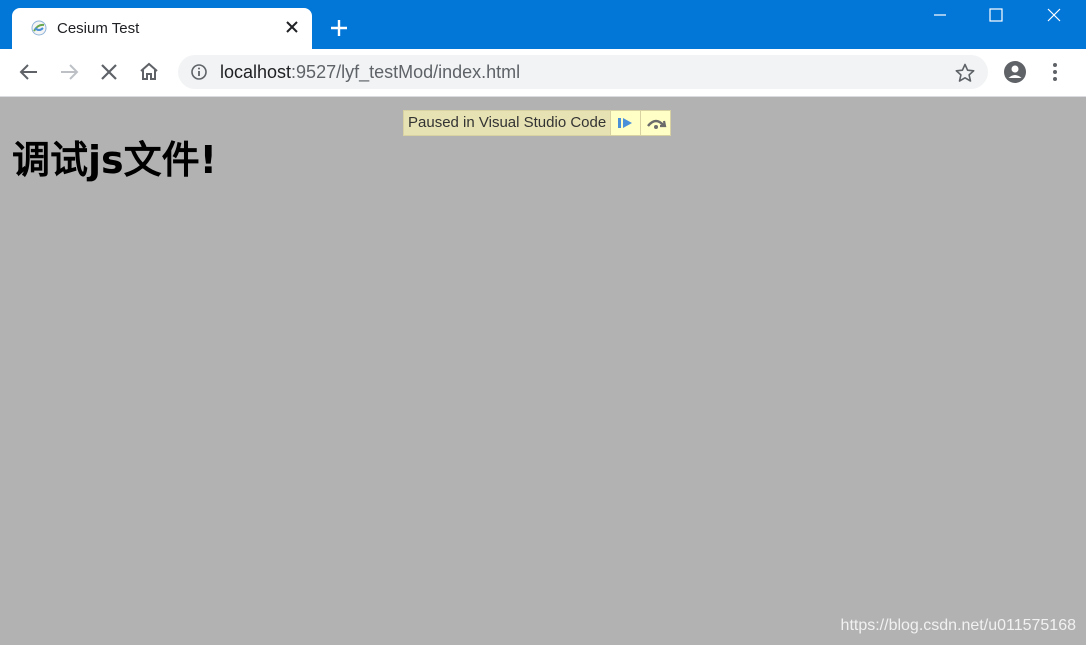  Describe the element at coordinates (507, 123) in the screenshot. I see `paused-status-label: Paused in Visual Studio Code` at that location.